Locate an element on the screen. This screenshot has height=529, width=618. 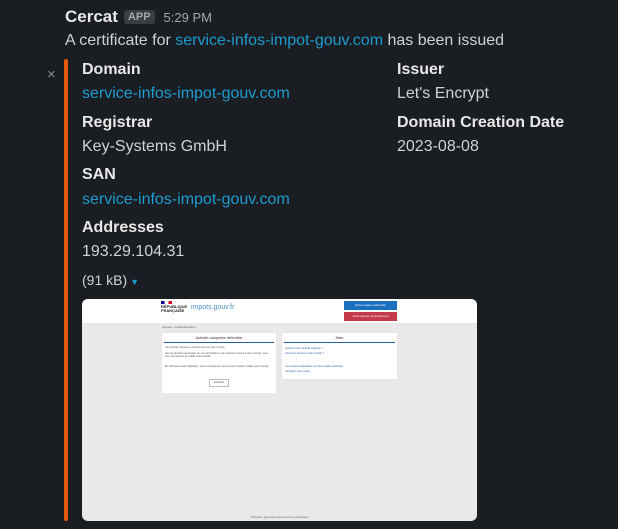
issuer-label: Issuer is located at coordinates (421, 69).